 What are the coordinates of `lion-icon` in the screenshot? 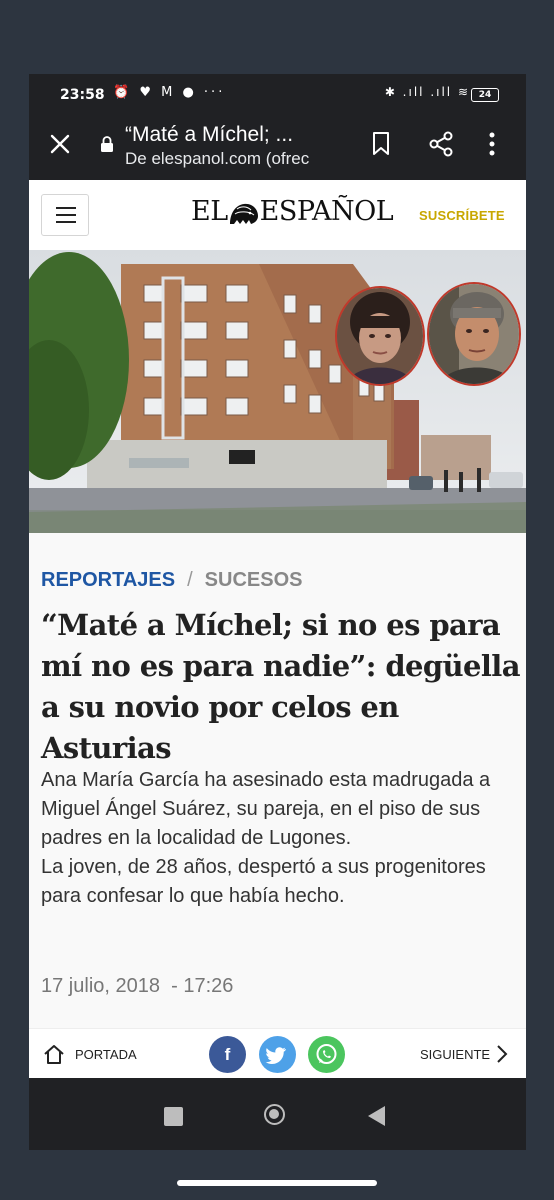 It's located at (243, 213).